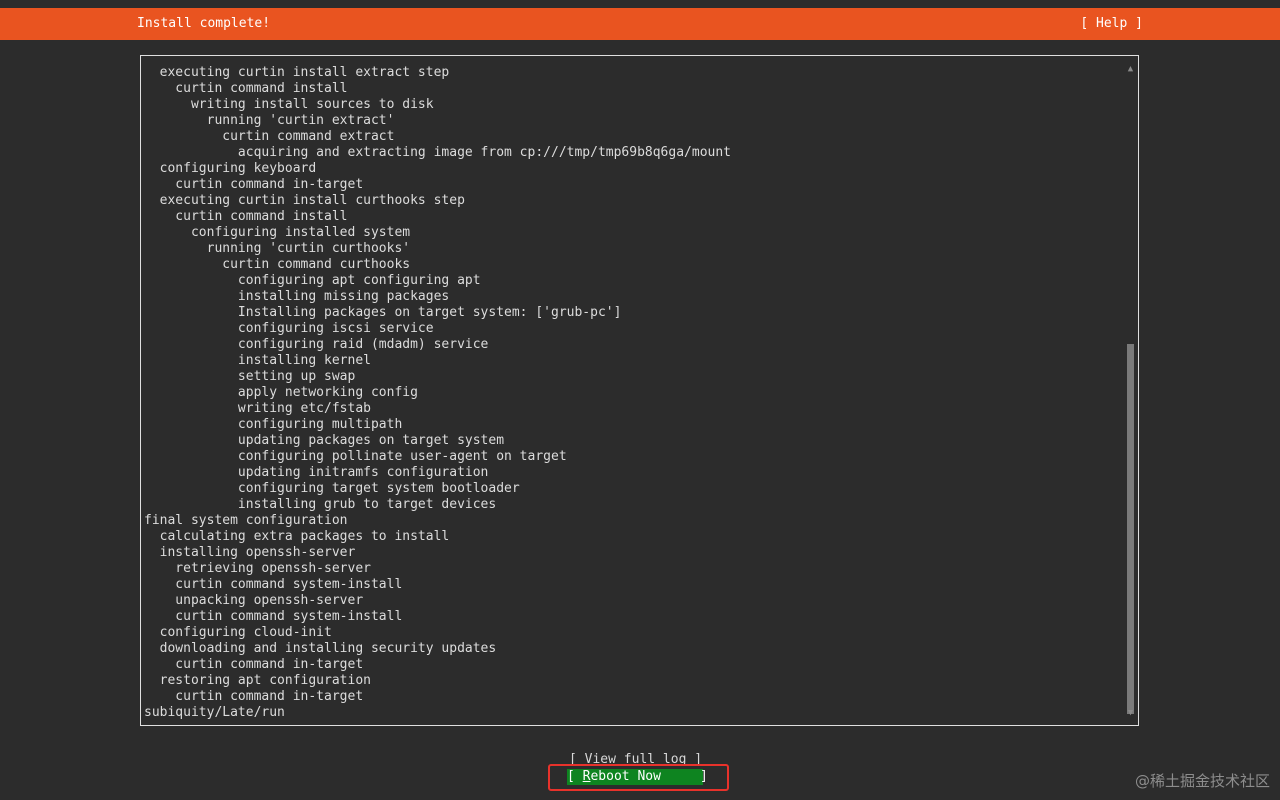 The width and height of the screenshot is (1280, 800). Describe the element at coordinates (297, 72) in the screenshot. I see `log-line: executing curtin install extract step` at that location.